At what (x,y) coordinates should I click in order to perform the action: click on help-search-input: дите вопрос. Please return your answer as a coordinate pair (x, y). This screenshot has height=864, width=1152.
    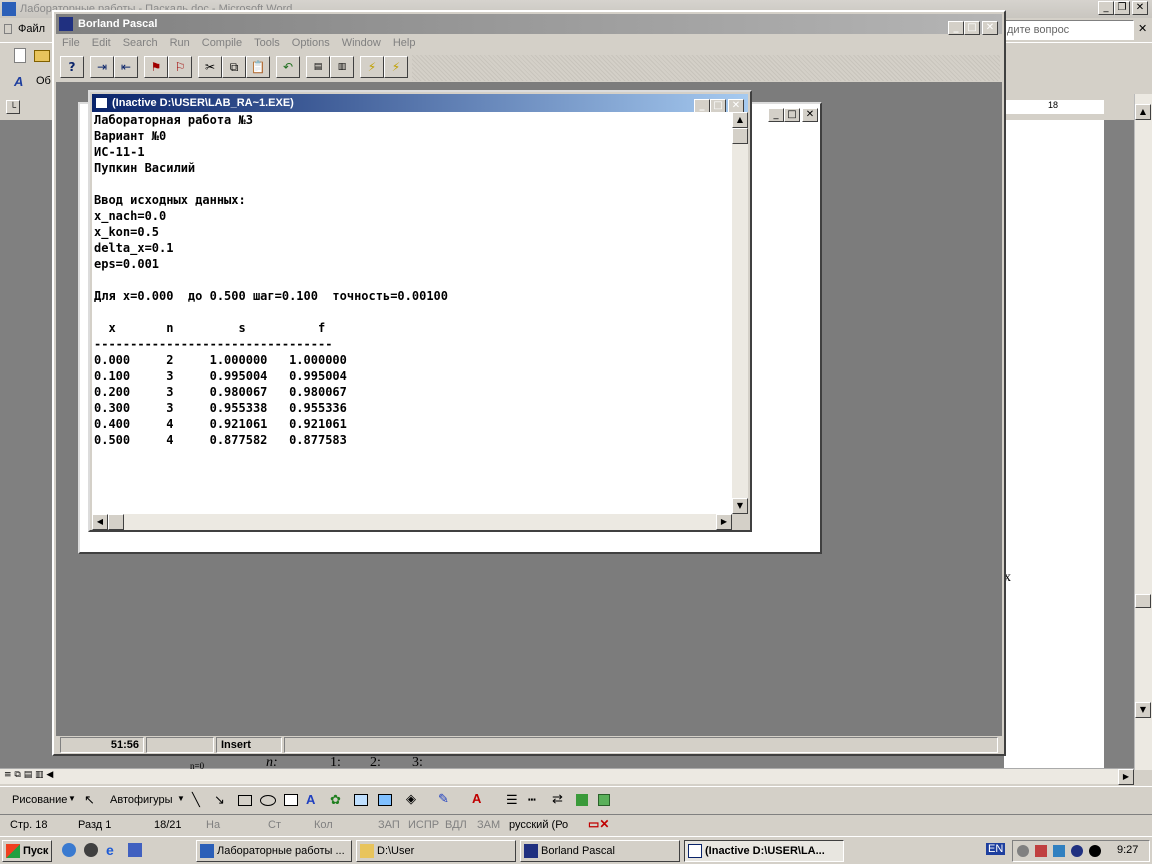
    Looking at the image, I should click on (1069, 30).